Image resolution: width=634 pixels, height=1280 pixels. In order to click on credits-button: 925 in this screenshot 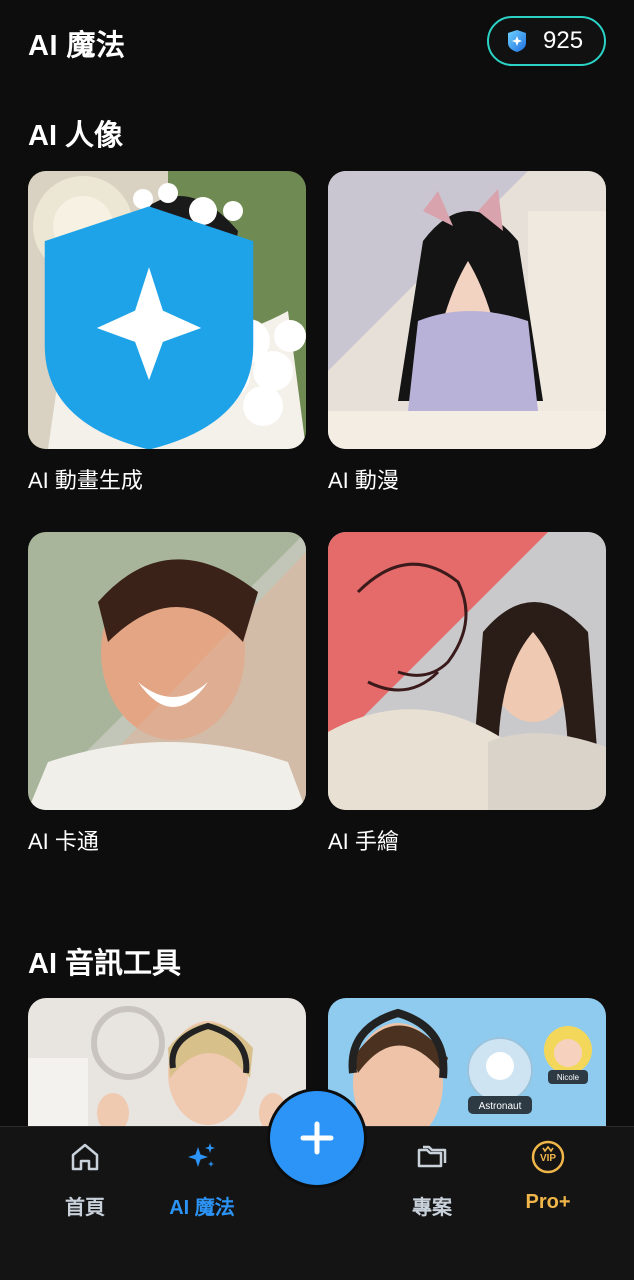, I will do `click(546, 41)`.